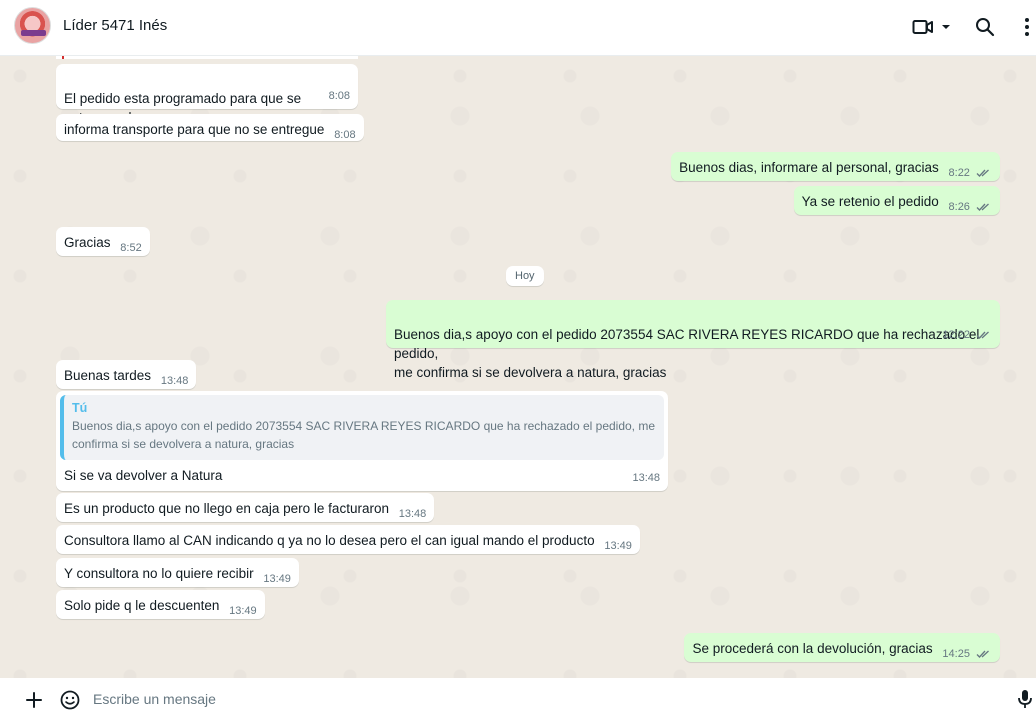 The image size is (1036, 719). I want to click on emoji-button, so click(70, 700).